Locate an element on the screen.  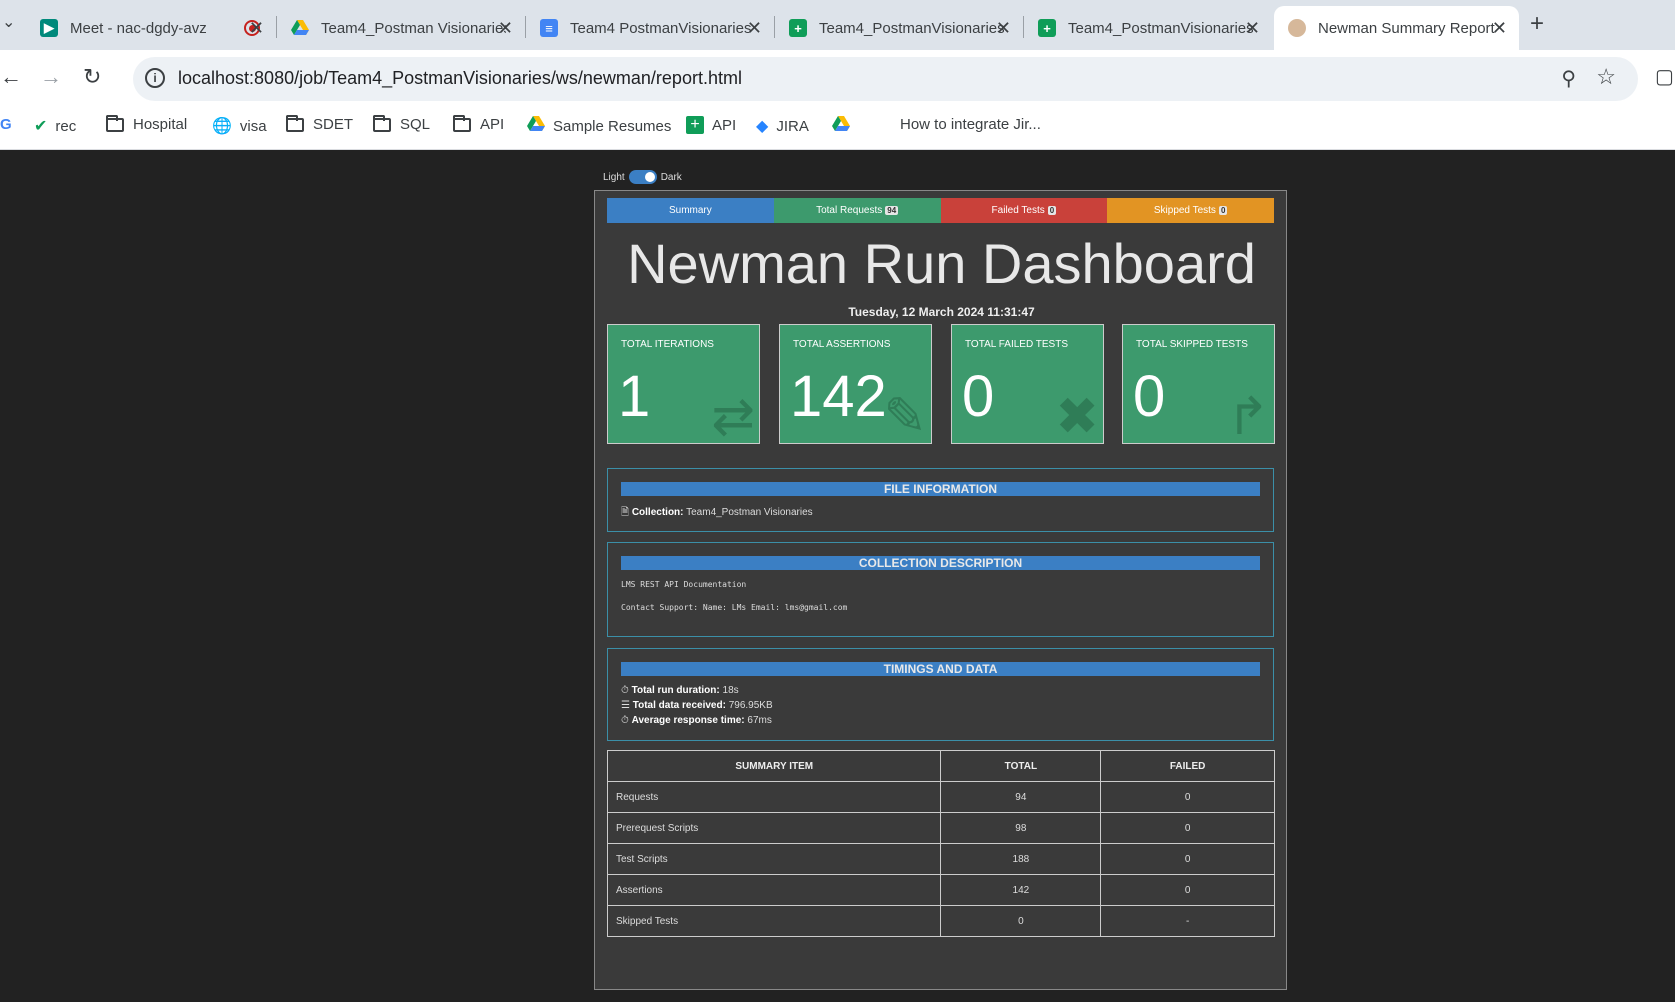
retweet-icon: ⇄ is located at coordinates (733, 417).